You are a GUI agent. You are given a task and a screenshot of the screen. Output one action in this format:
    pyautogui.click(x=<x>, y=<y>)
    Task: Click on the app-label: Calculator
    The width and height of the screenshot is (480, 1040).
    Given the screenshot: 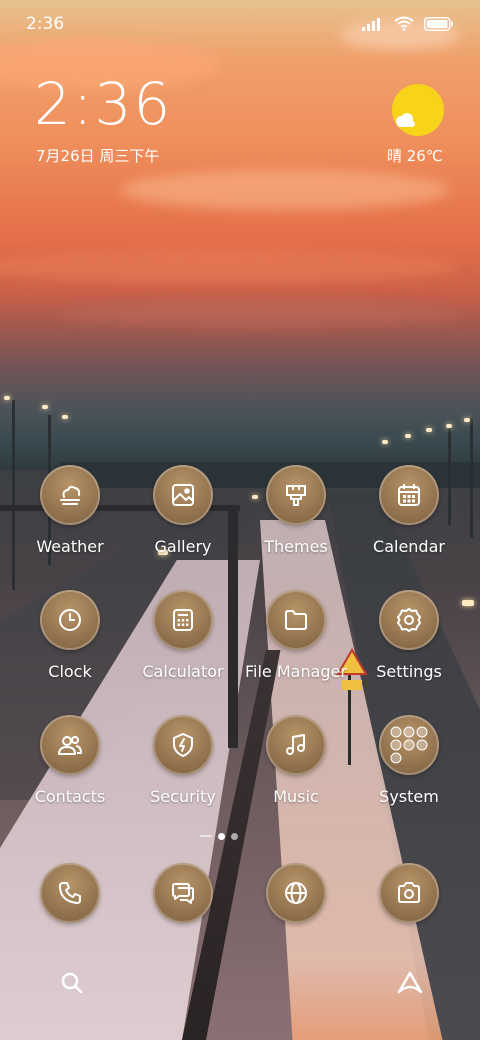 What is the action you would take?
    pyautogui.click(x=183, y=671)
    